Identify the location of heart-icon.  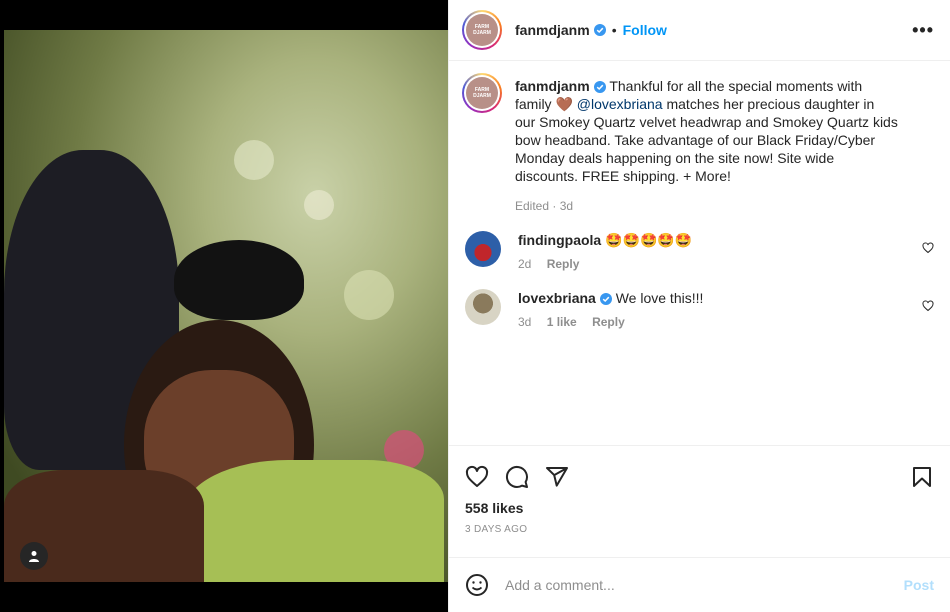
(477, 477).